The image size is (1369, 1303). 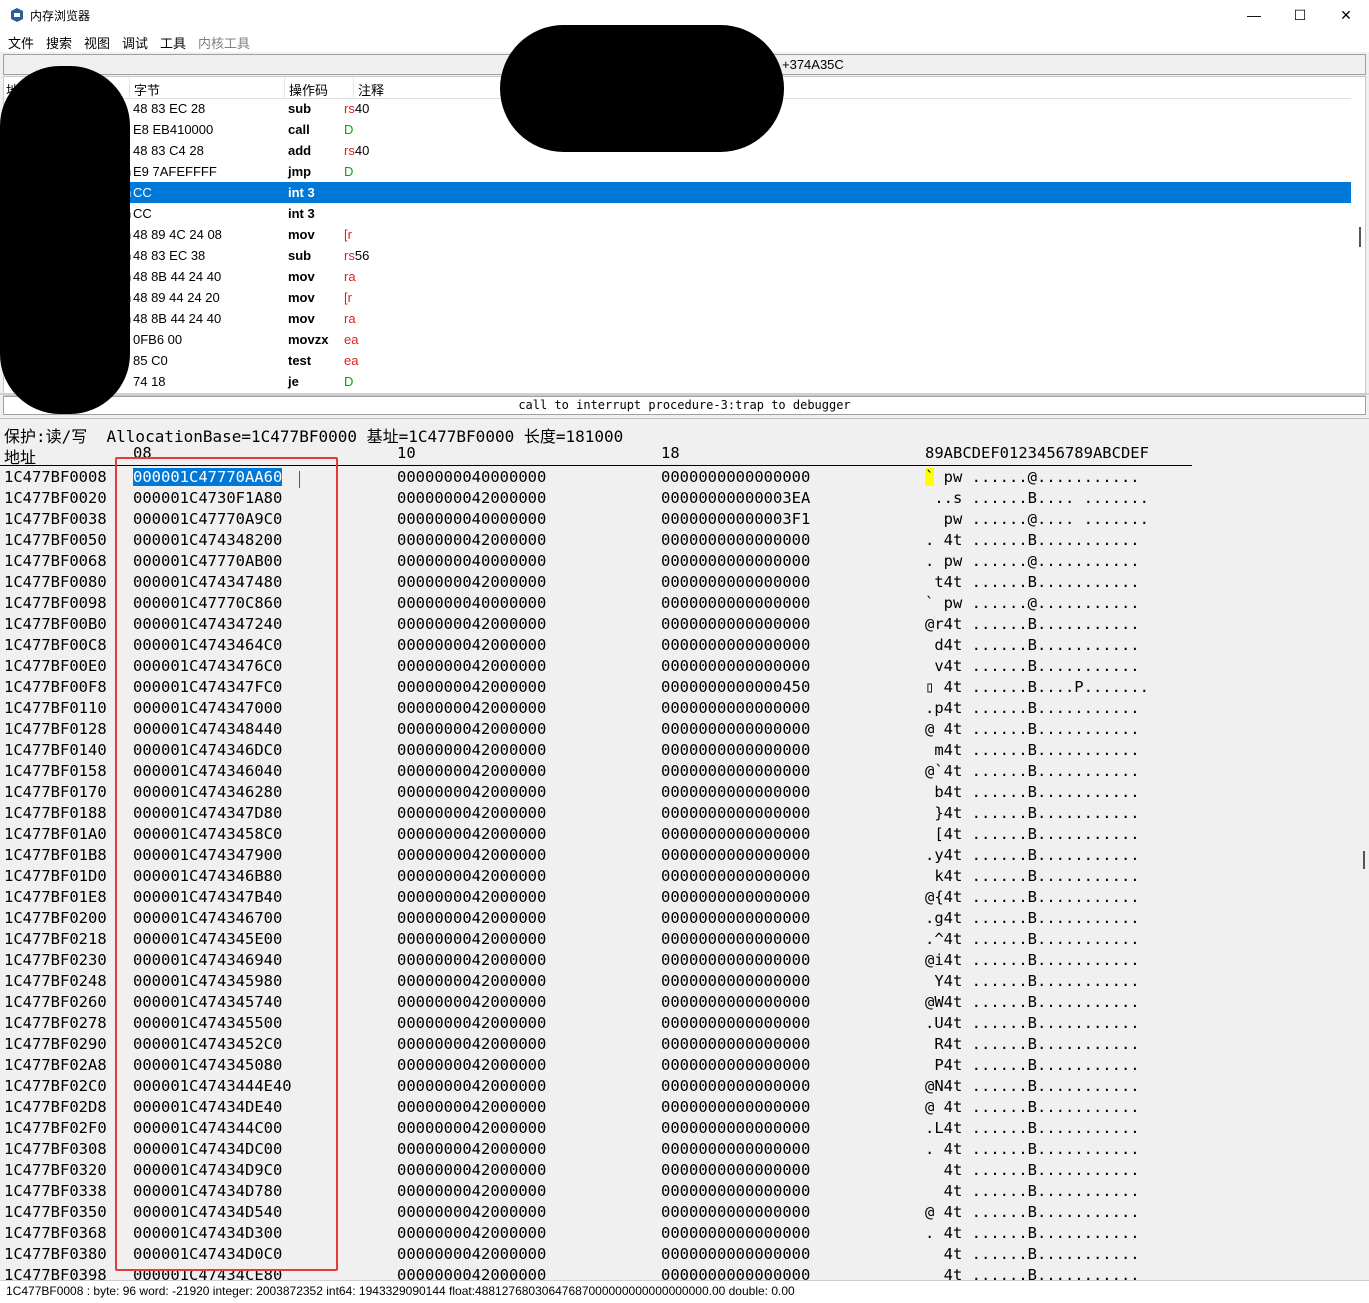 What do you see at coordinates (308, 89) in the screenshot?
I see `header-opcode: 操作码` at bounding box center [308, 89].